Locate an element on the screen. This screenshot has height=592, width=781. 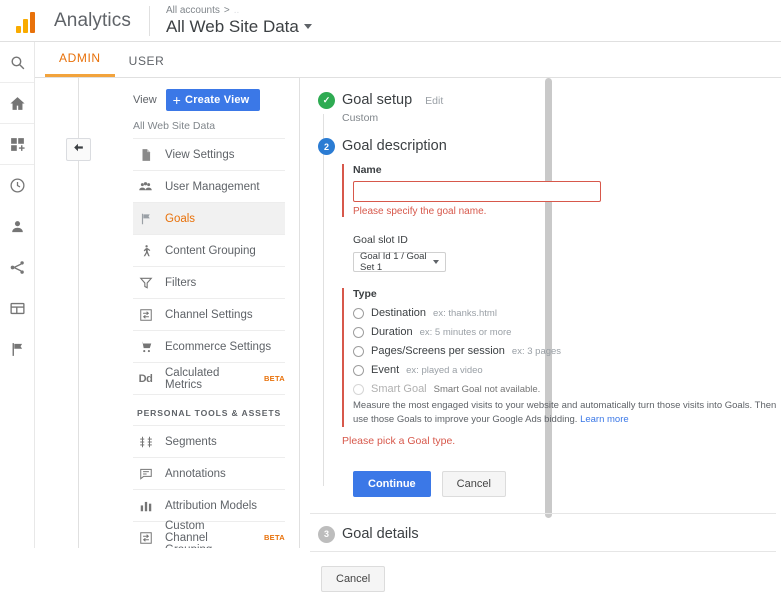
nav-item-custom-channel-grouping: Custom Channel Grouping BETA is located at coordinates (209, 534).